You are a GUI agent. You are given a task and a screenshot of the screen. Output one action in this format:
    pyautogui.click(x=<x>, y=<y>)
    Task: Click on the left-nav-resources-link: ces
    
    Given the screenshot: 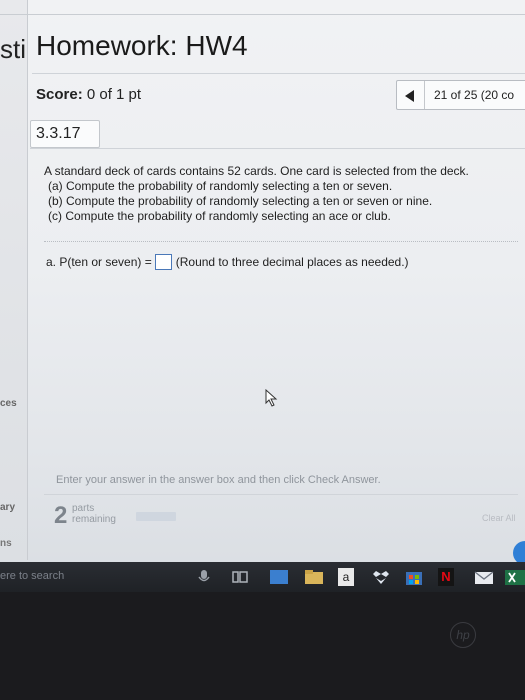 What is the action you would take?
    pyautogui.click(x=8, y=403)
    